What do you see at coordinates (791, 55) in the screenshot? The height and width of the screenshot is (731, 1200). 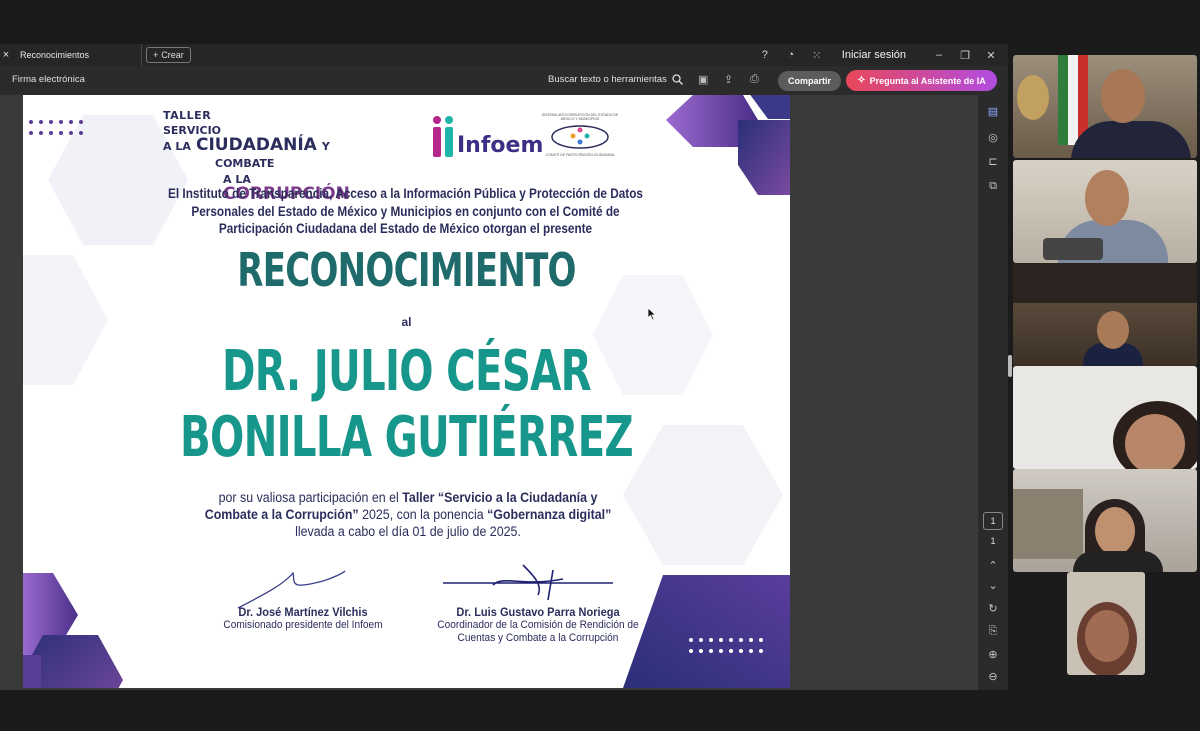 I see `bell-icon: ◔` at bounding box center [791, 55].